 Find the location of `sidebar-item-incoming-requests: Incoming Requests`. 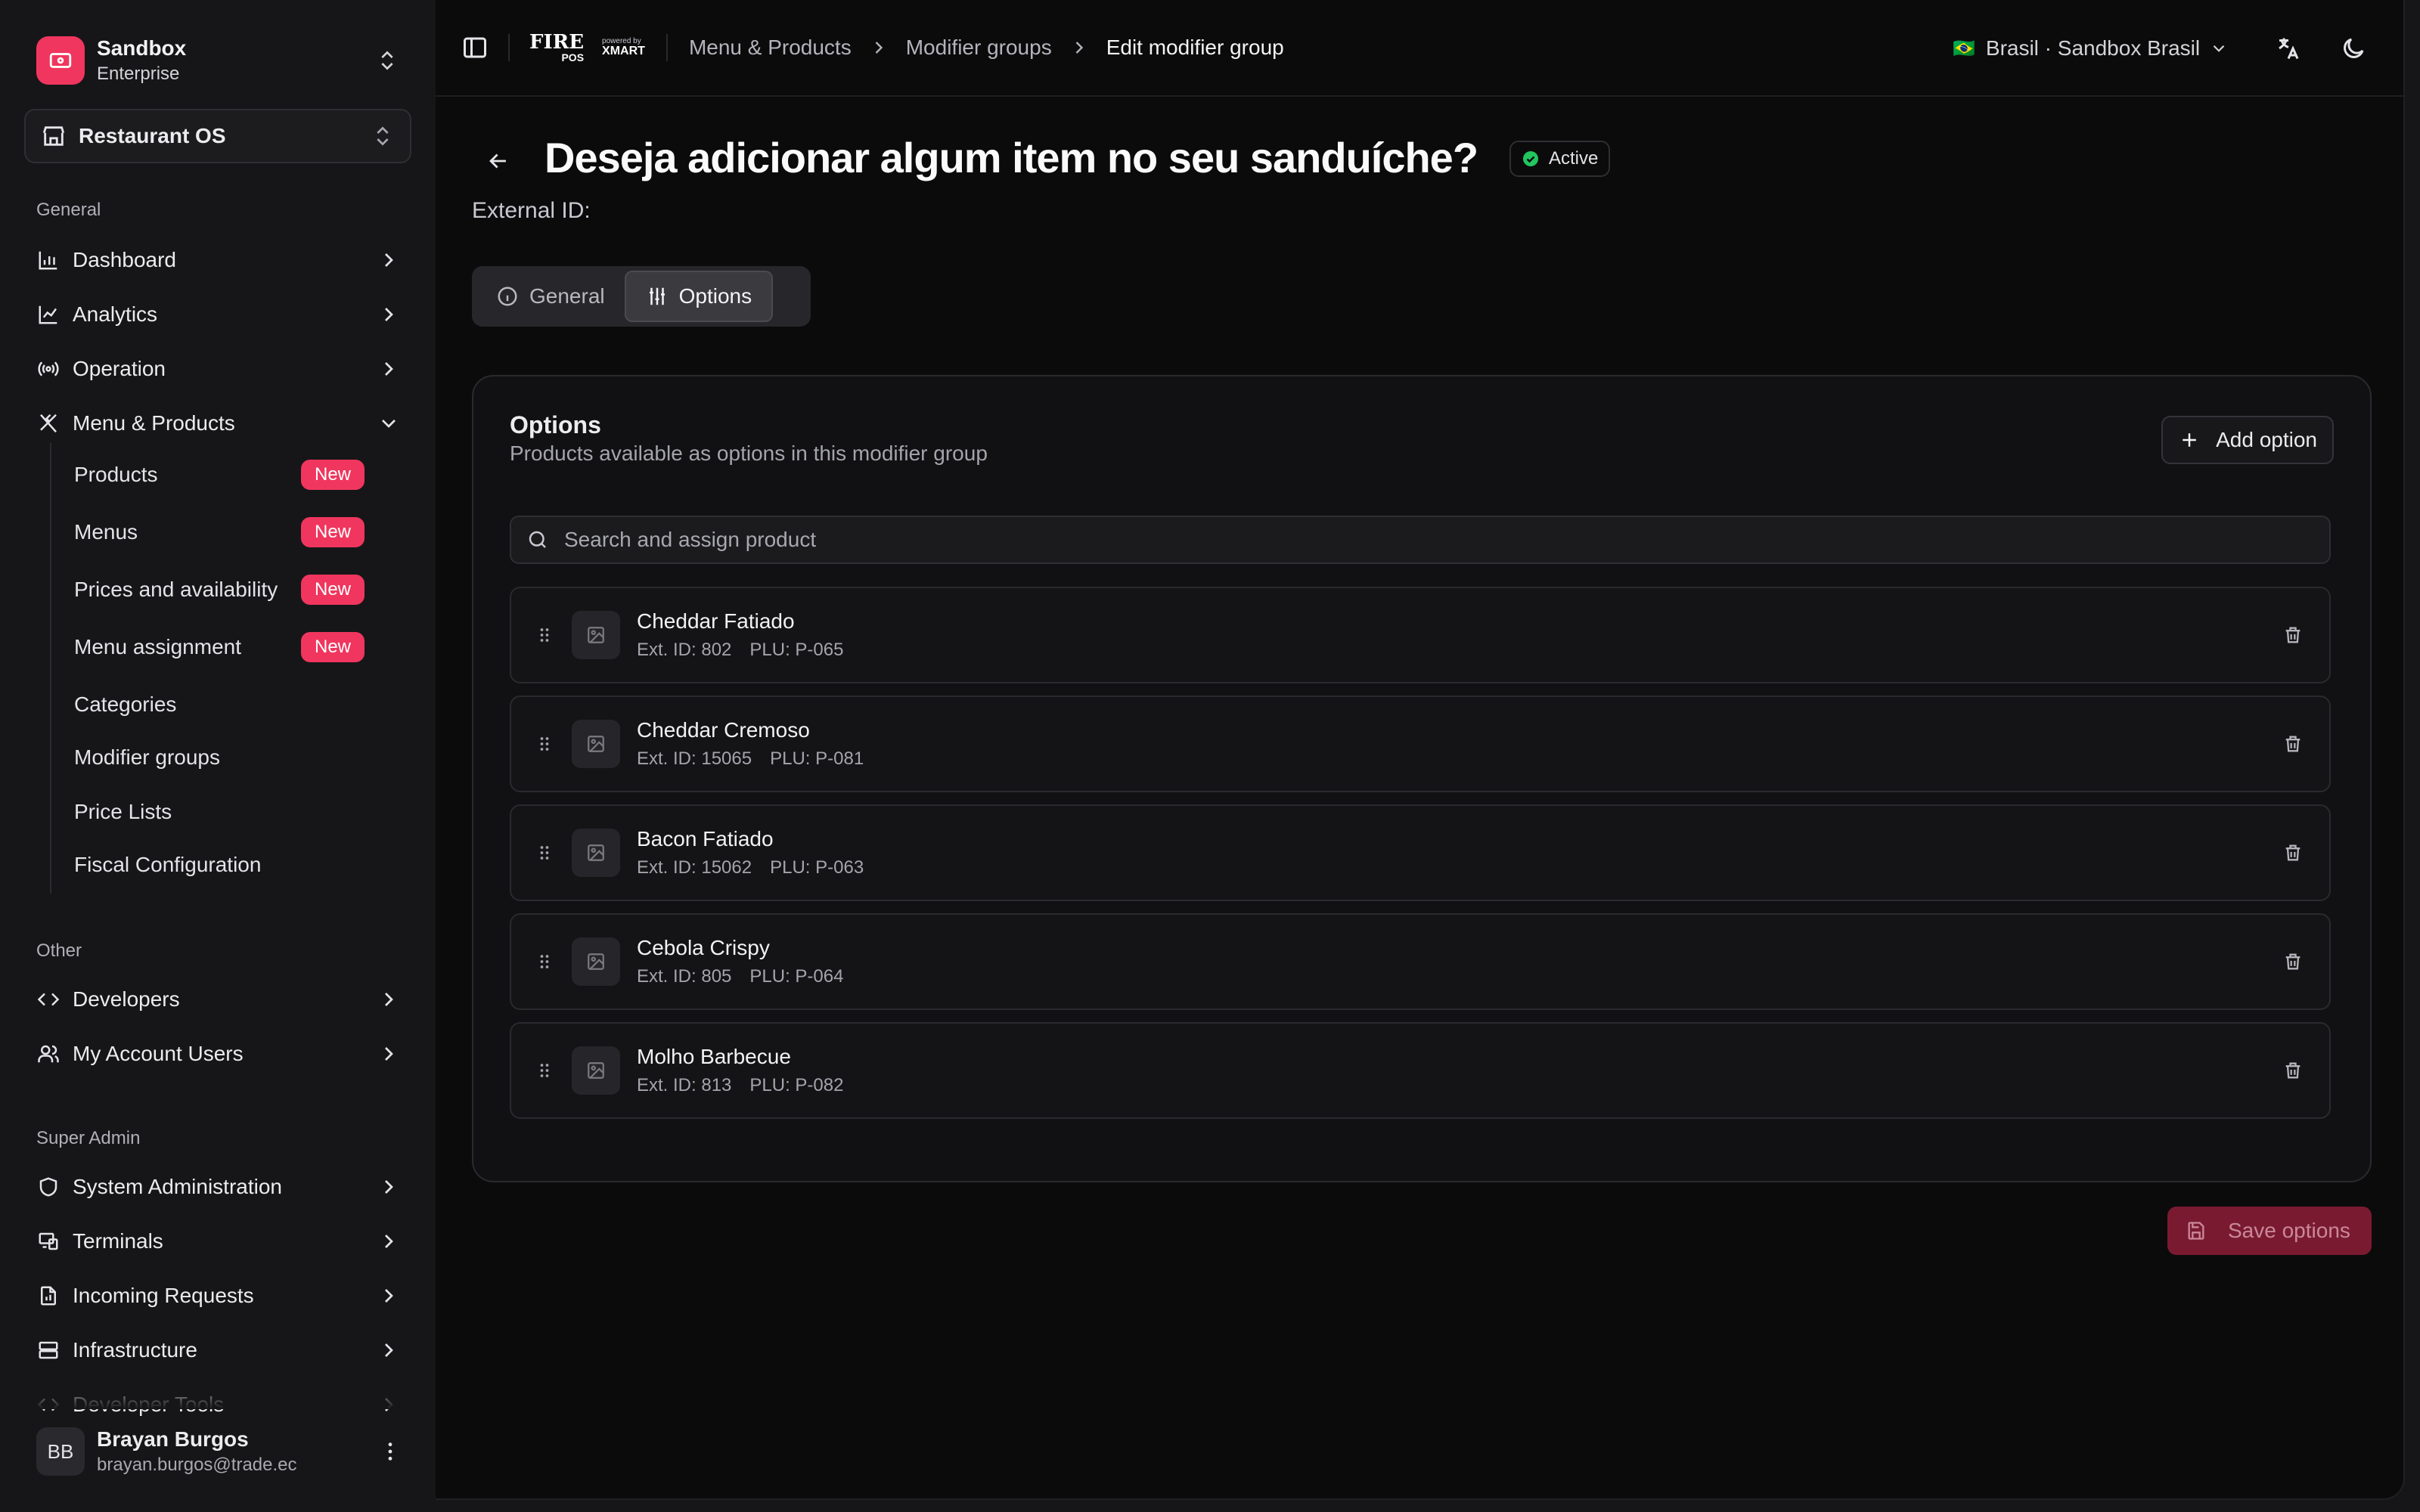

sidebar-item-incoming-requests: Incoming Requests is located at coordinates (218, 1296).